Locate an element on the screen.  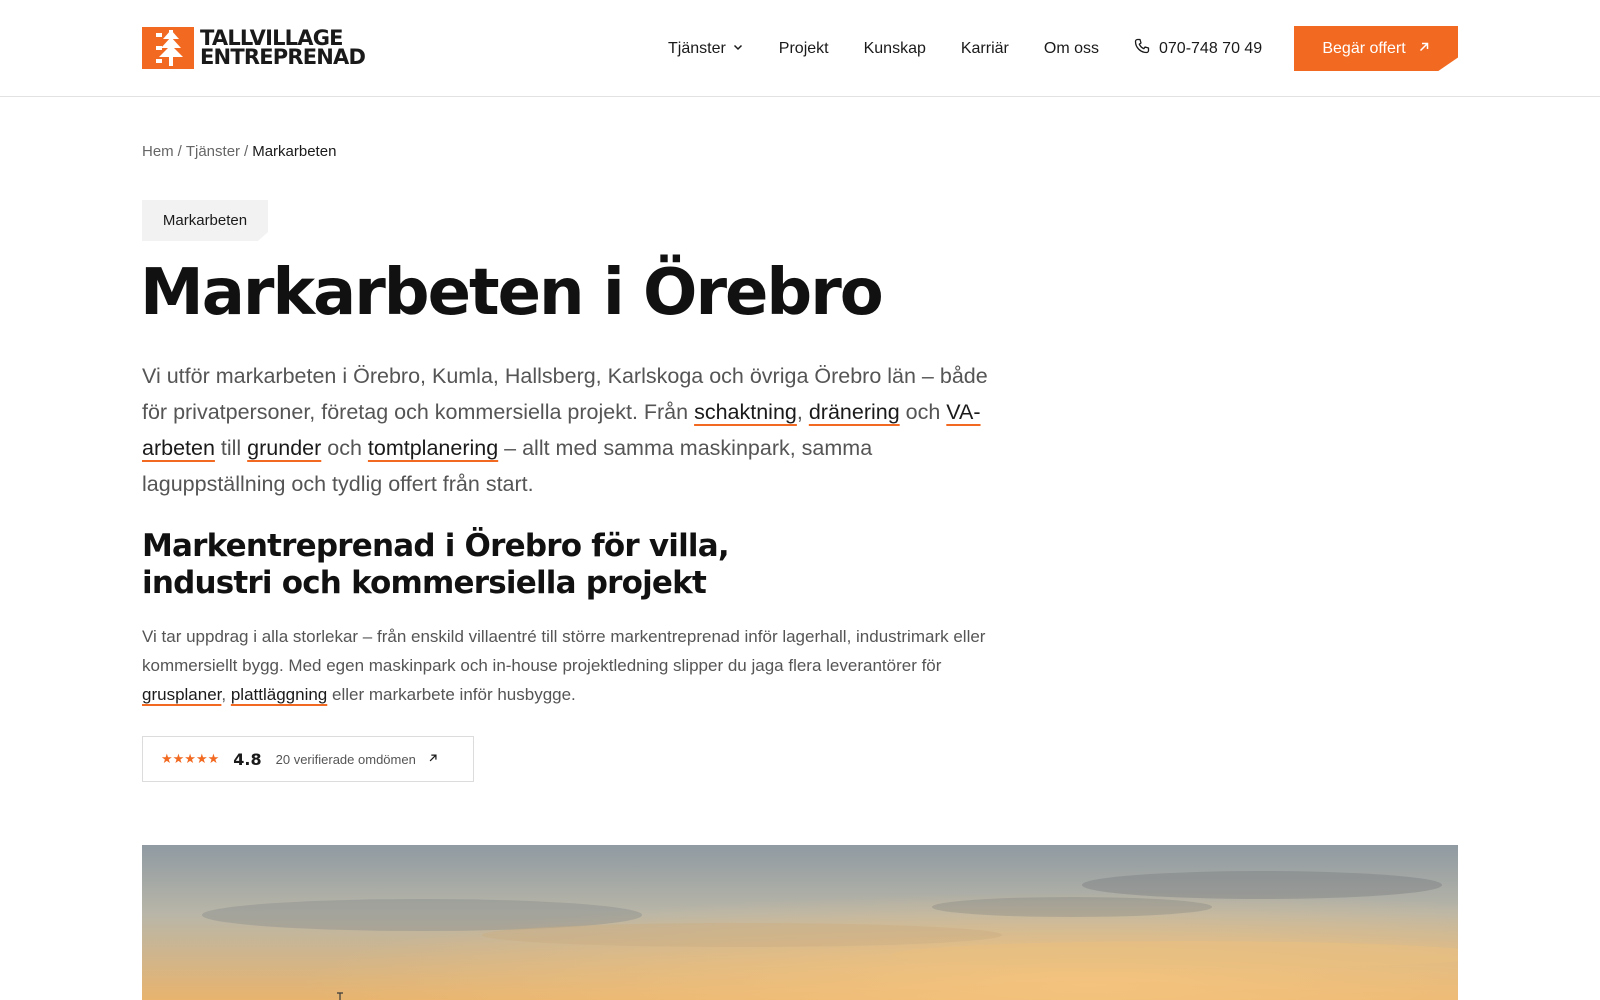
nav-item-karriar: Karriär is located at coordinates (985, 49).